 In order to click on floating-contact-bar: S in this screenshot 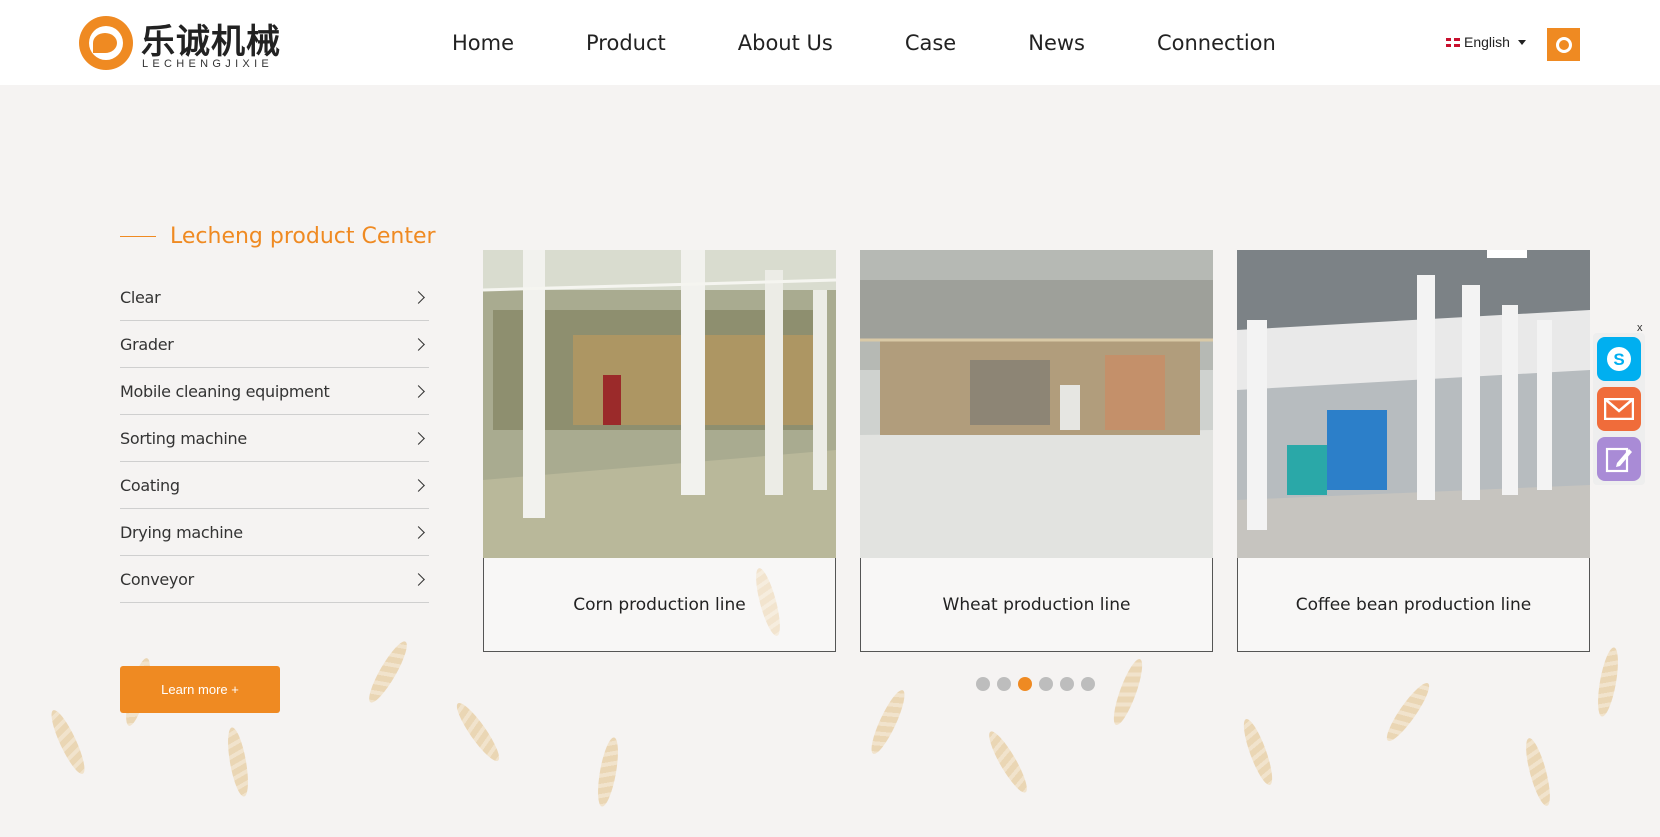, I will do `click(1619, 409)`.